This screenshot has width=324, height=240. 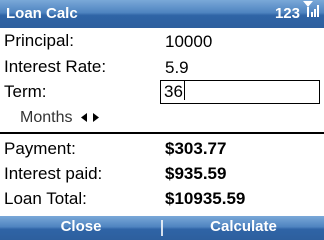 I want to click on principal-field: 10000, so click(x=188, y=42).